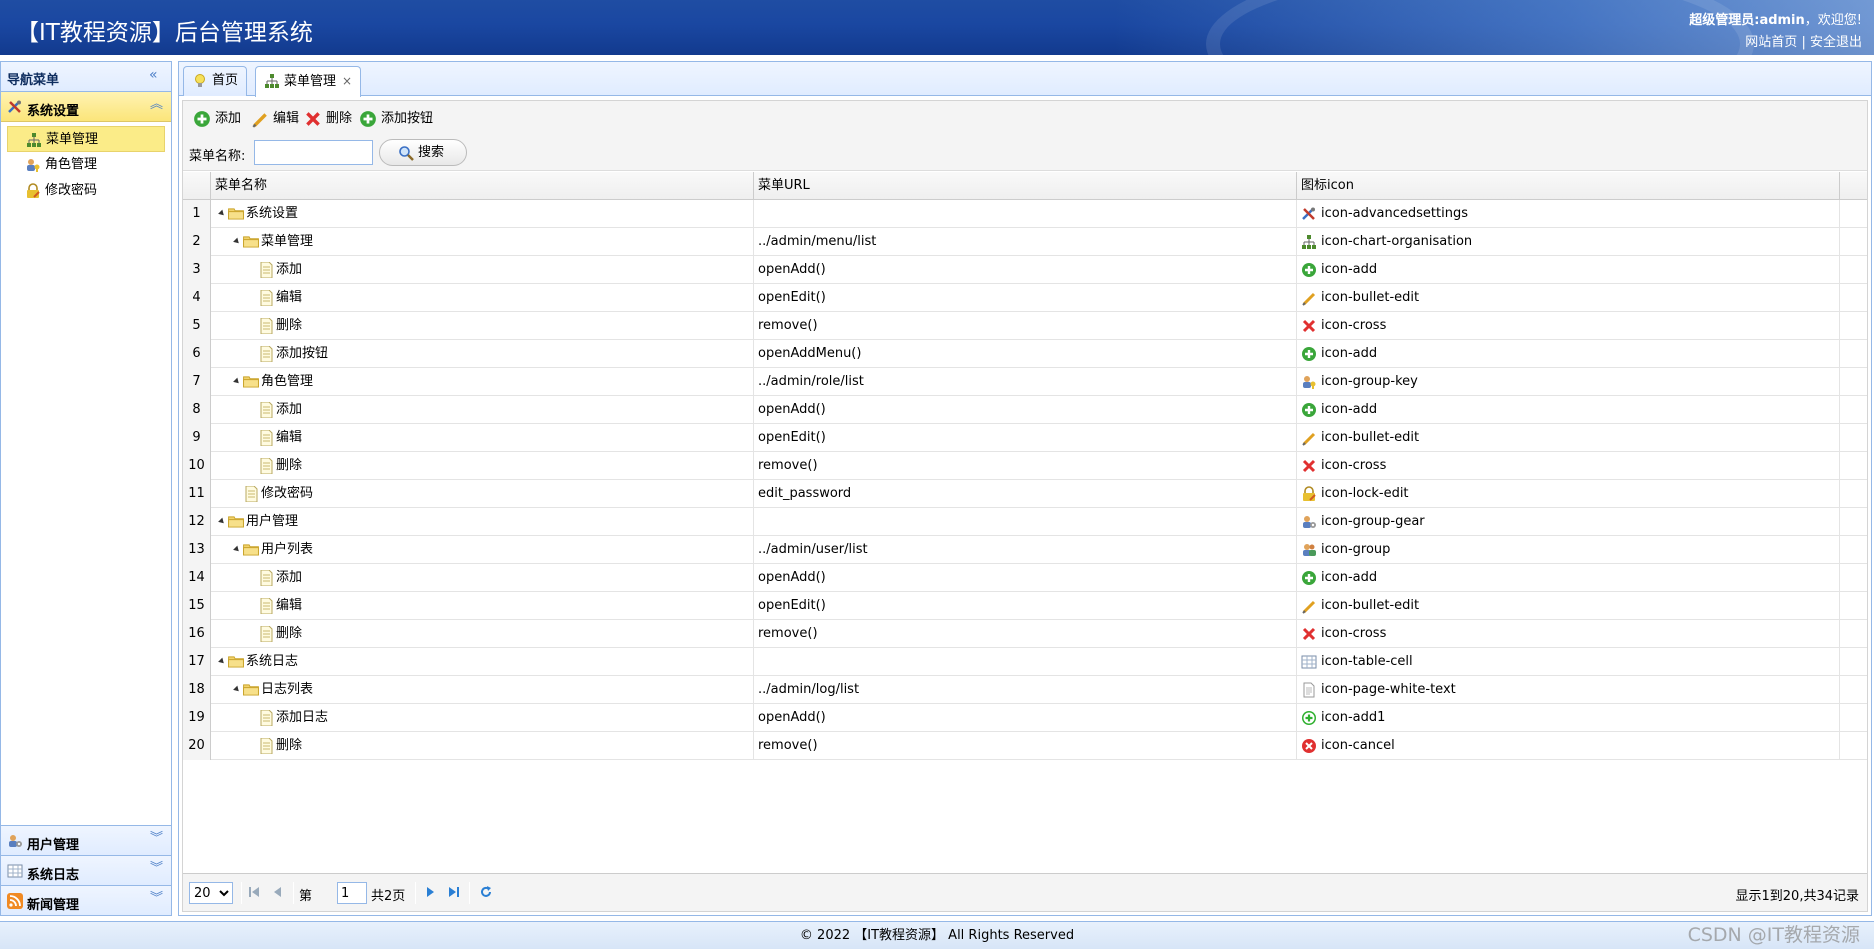  I want to click on page-total: 共2页, so click(388, 896).